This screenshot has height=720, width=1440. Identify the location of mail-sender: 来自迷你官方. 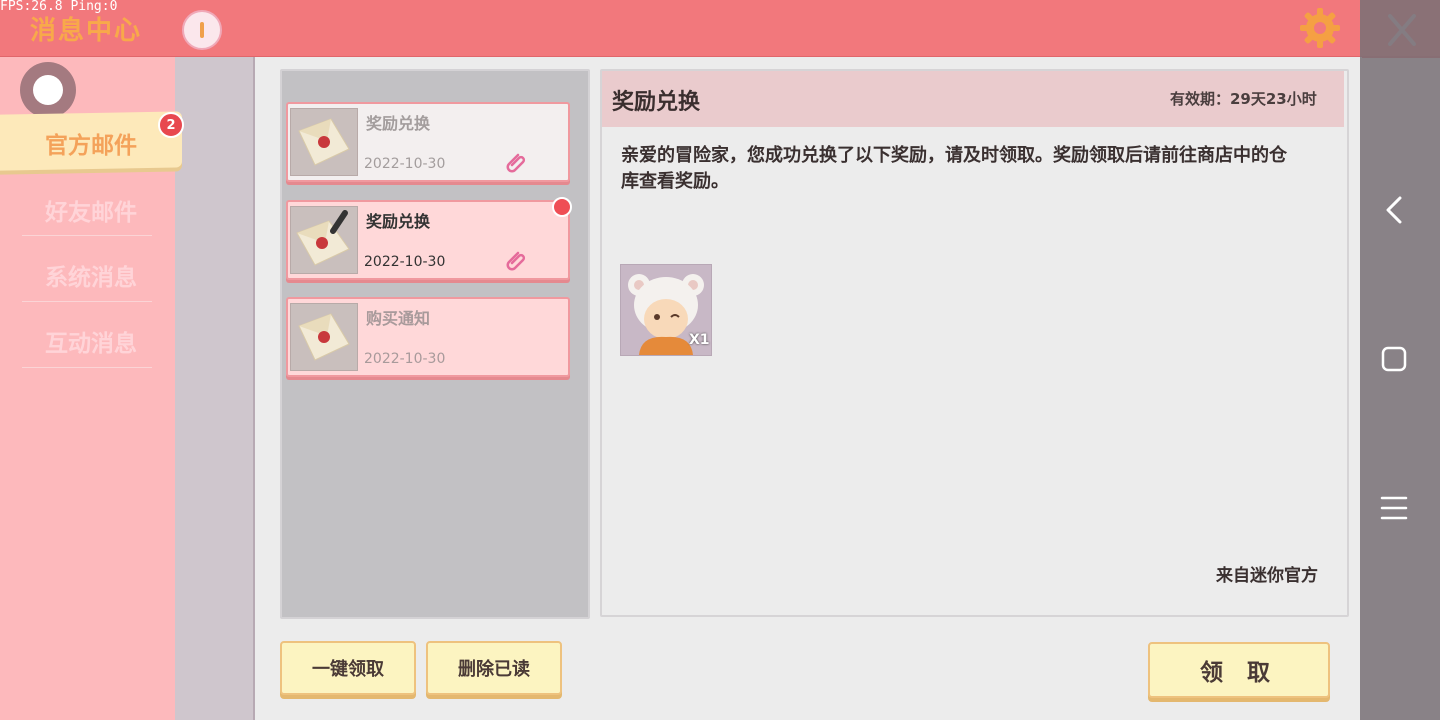
(1267, 576).